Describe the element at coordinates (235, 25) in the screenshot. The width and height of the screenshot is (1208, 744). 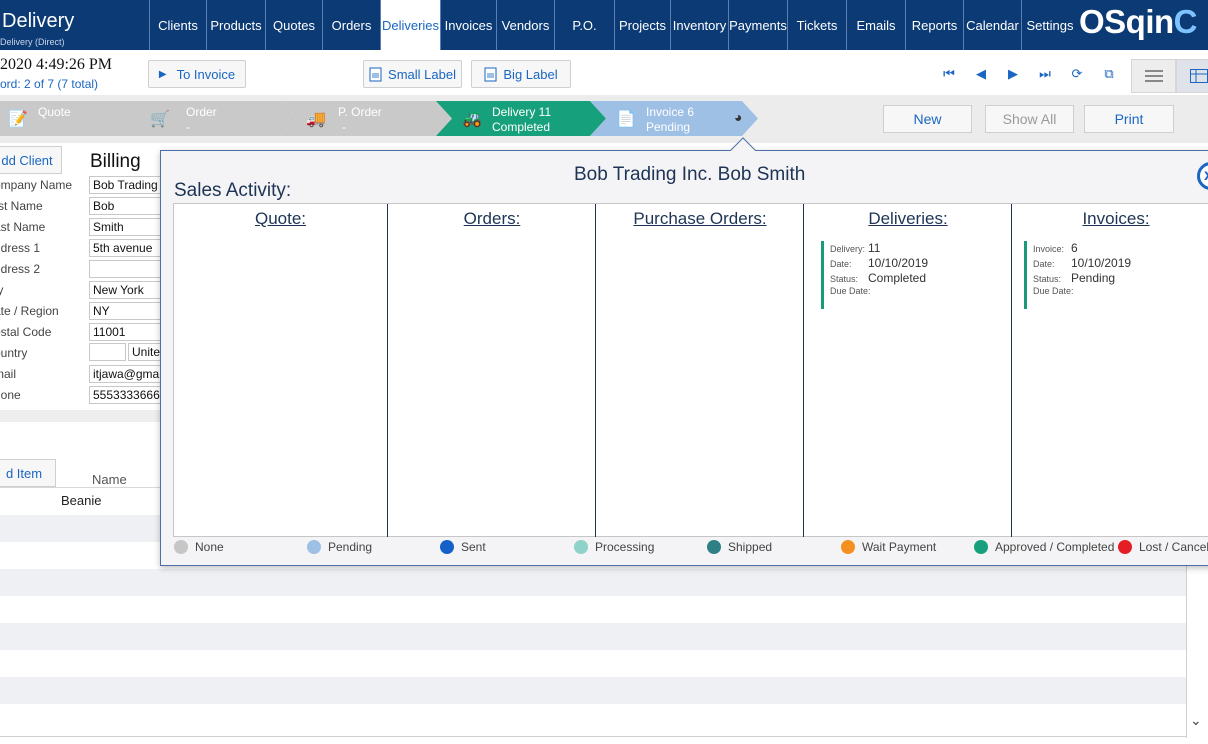
I see `nav-products: Products` at that location.